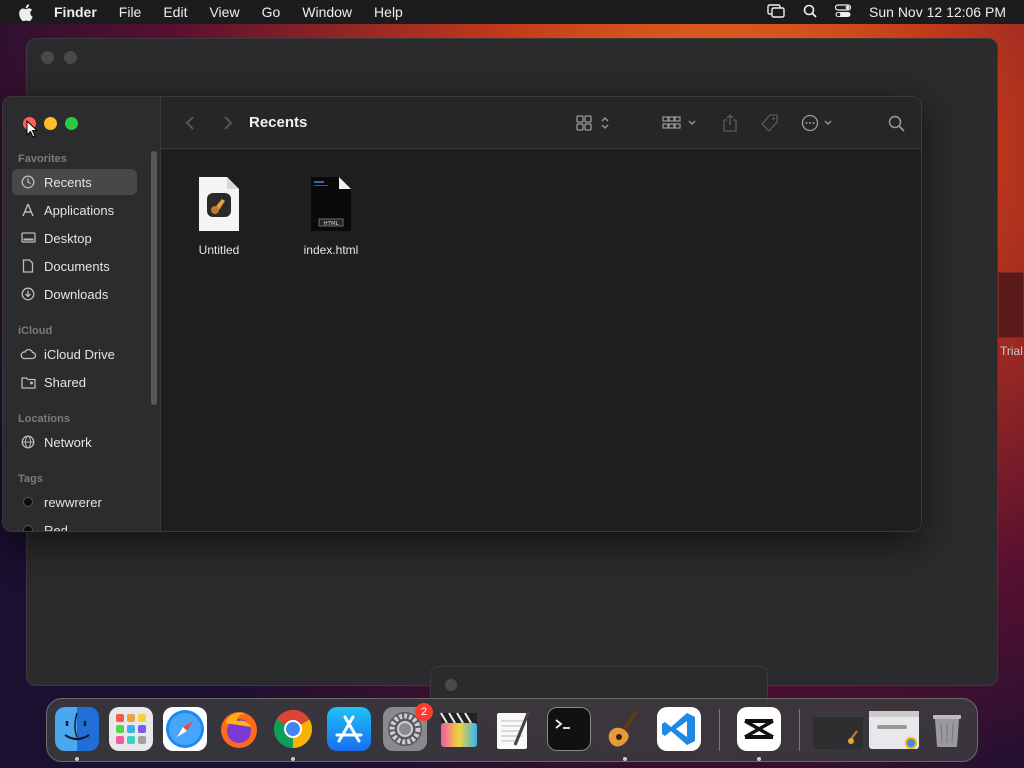  I want to click on sidebar-tag-rewwrerer: rewwrerer, so click(74, 502).